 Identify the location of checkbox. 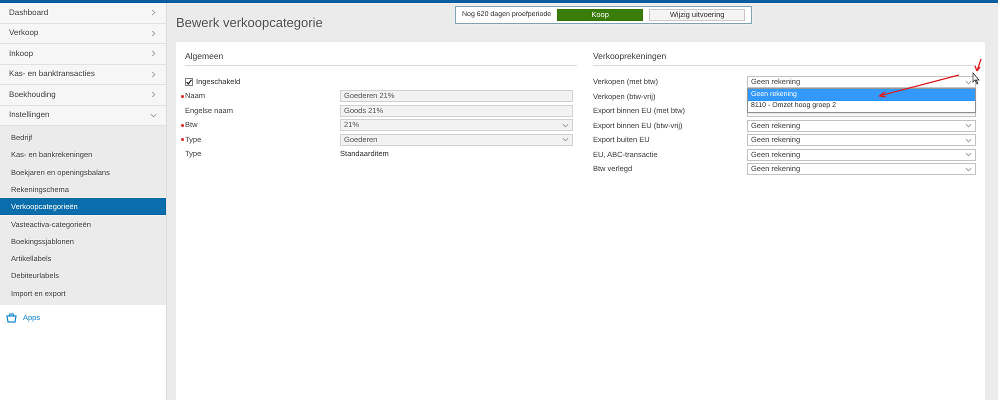
(189, 82).